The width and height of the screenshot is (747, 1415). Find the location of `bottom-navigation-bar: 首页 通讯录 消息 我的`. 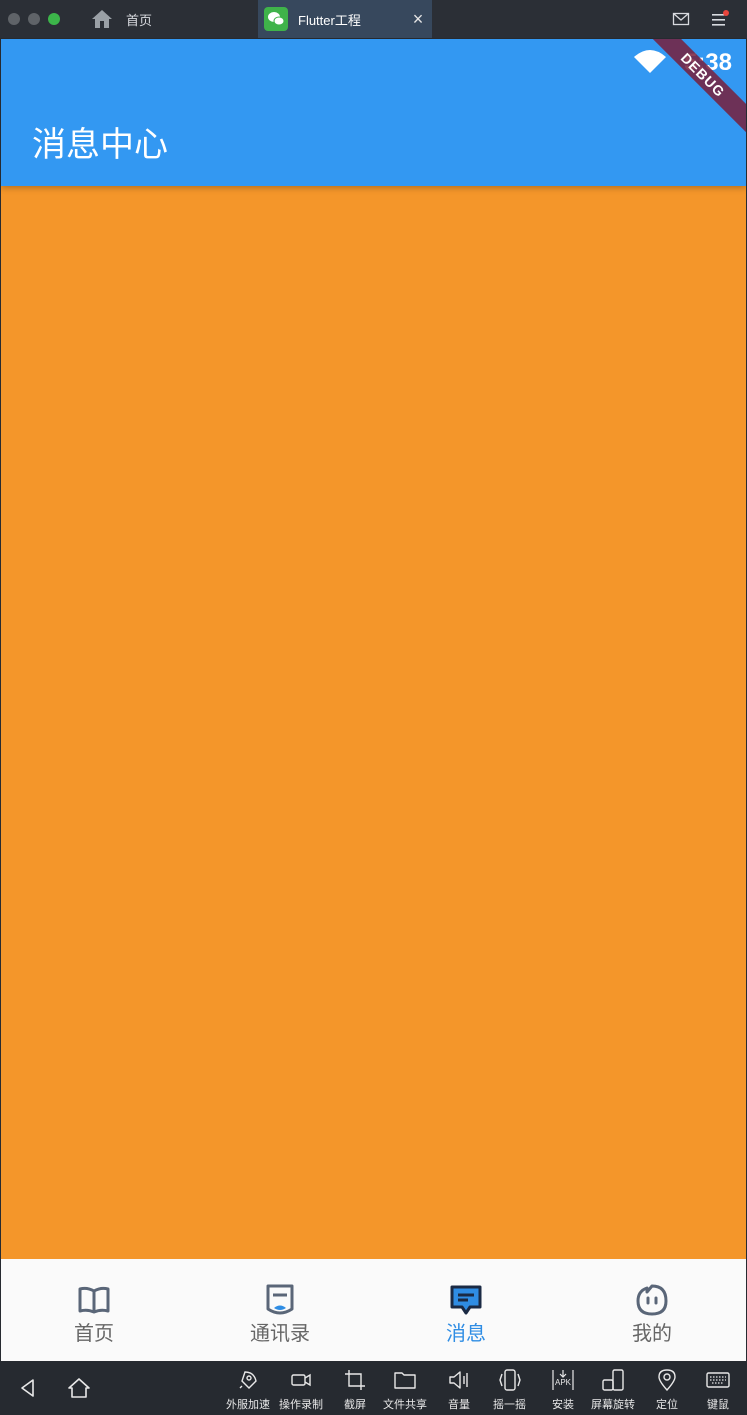

bottom-navigation-bar: 首页 通讯录 消息 我的 is located at coordinates (373, 1310).